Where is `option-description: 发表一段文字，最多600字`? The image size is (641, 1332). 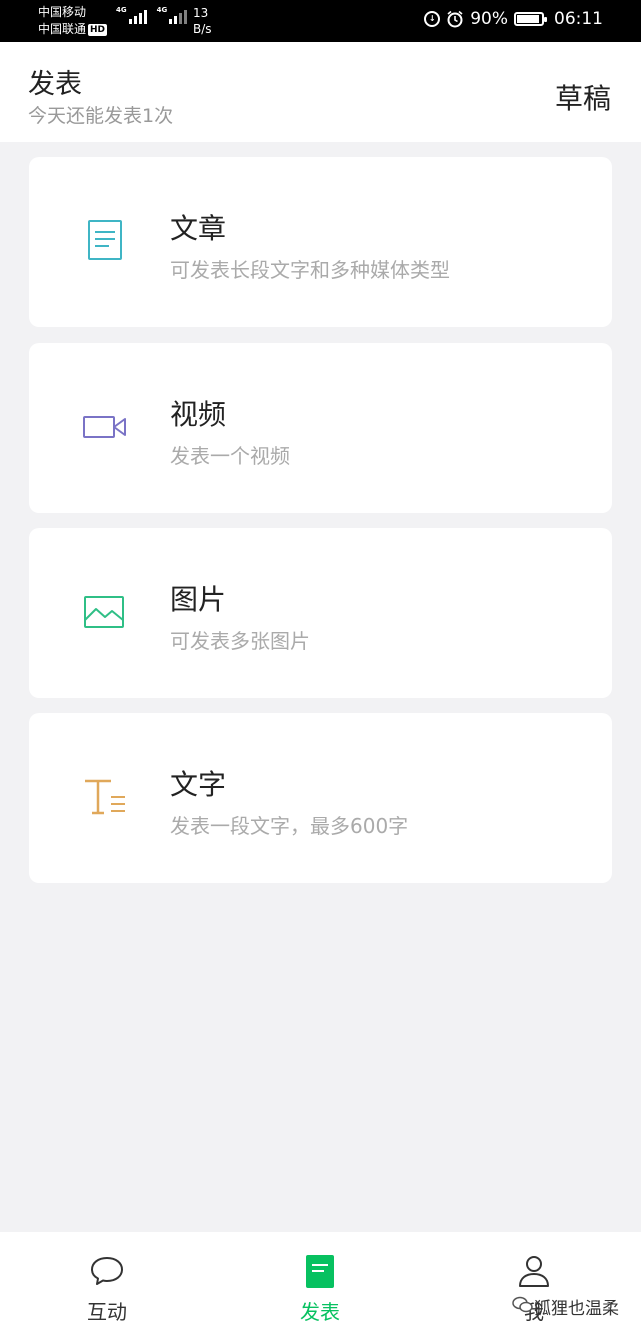
option-description: 发表一段文字，最多600字 is located at coordinates (289, 826).